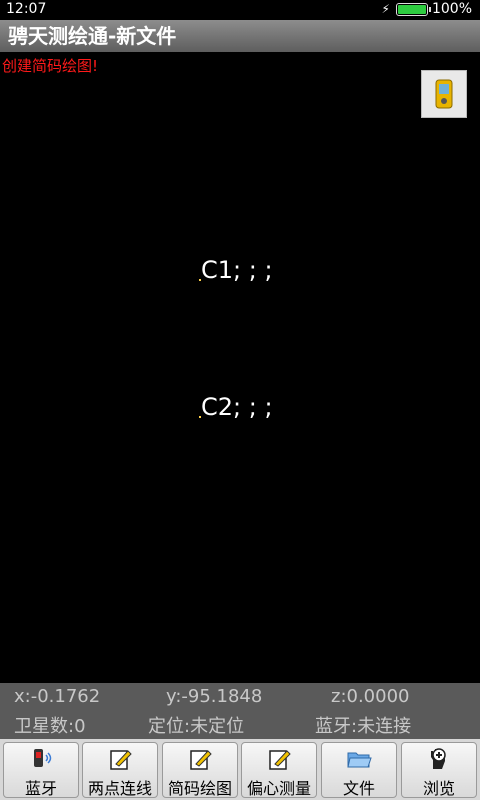 This screenshot has height=800, width=480. I want to click on point-label-c2: C2; ; ;, so click(237, 407).